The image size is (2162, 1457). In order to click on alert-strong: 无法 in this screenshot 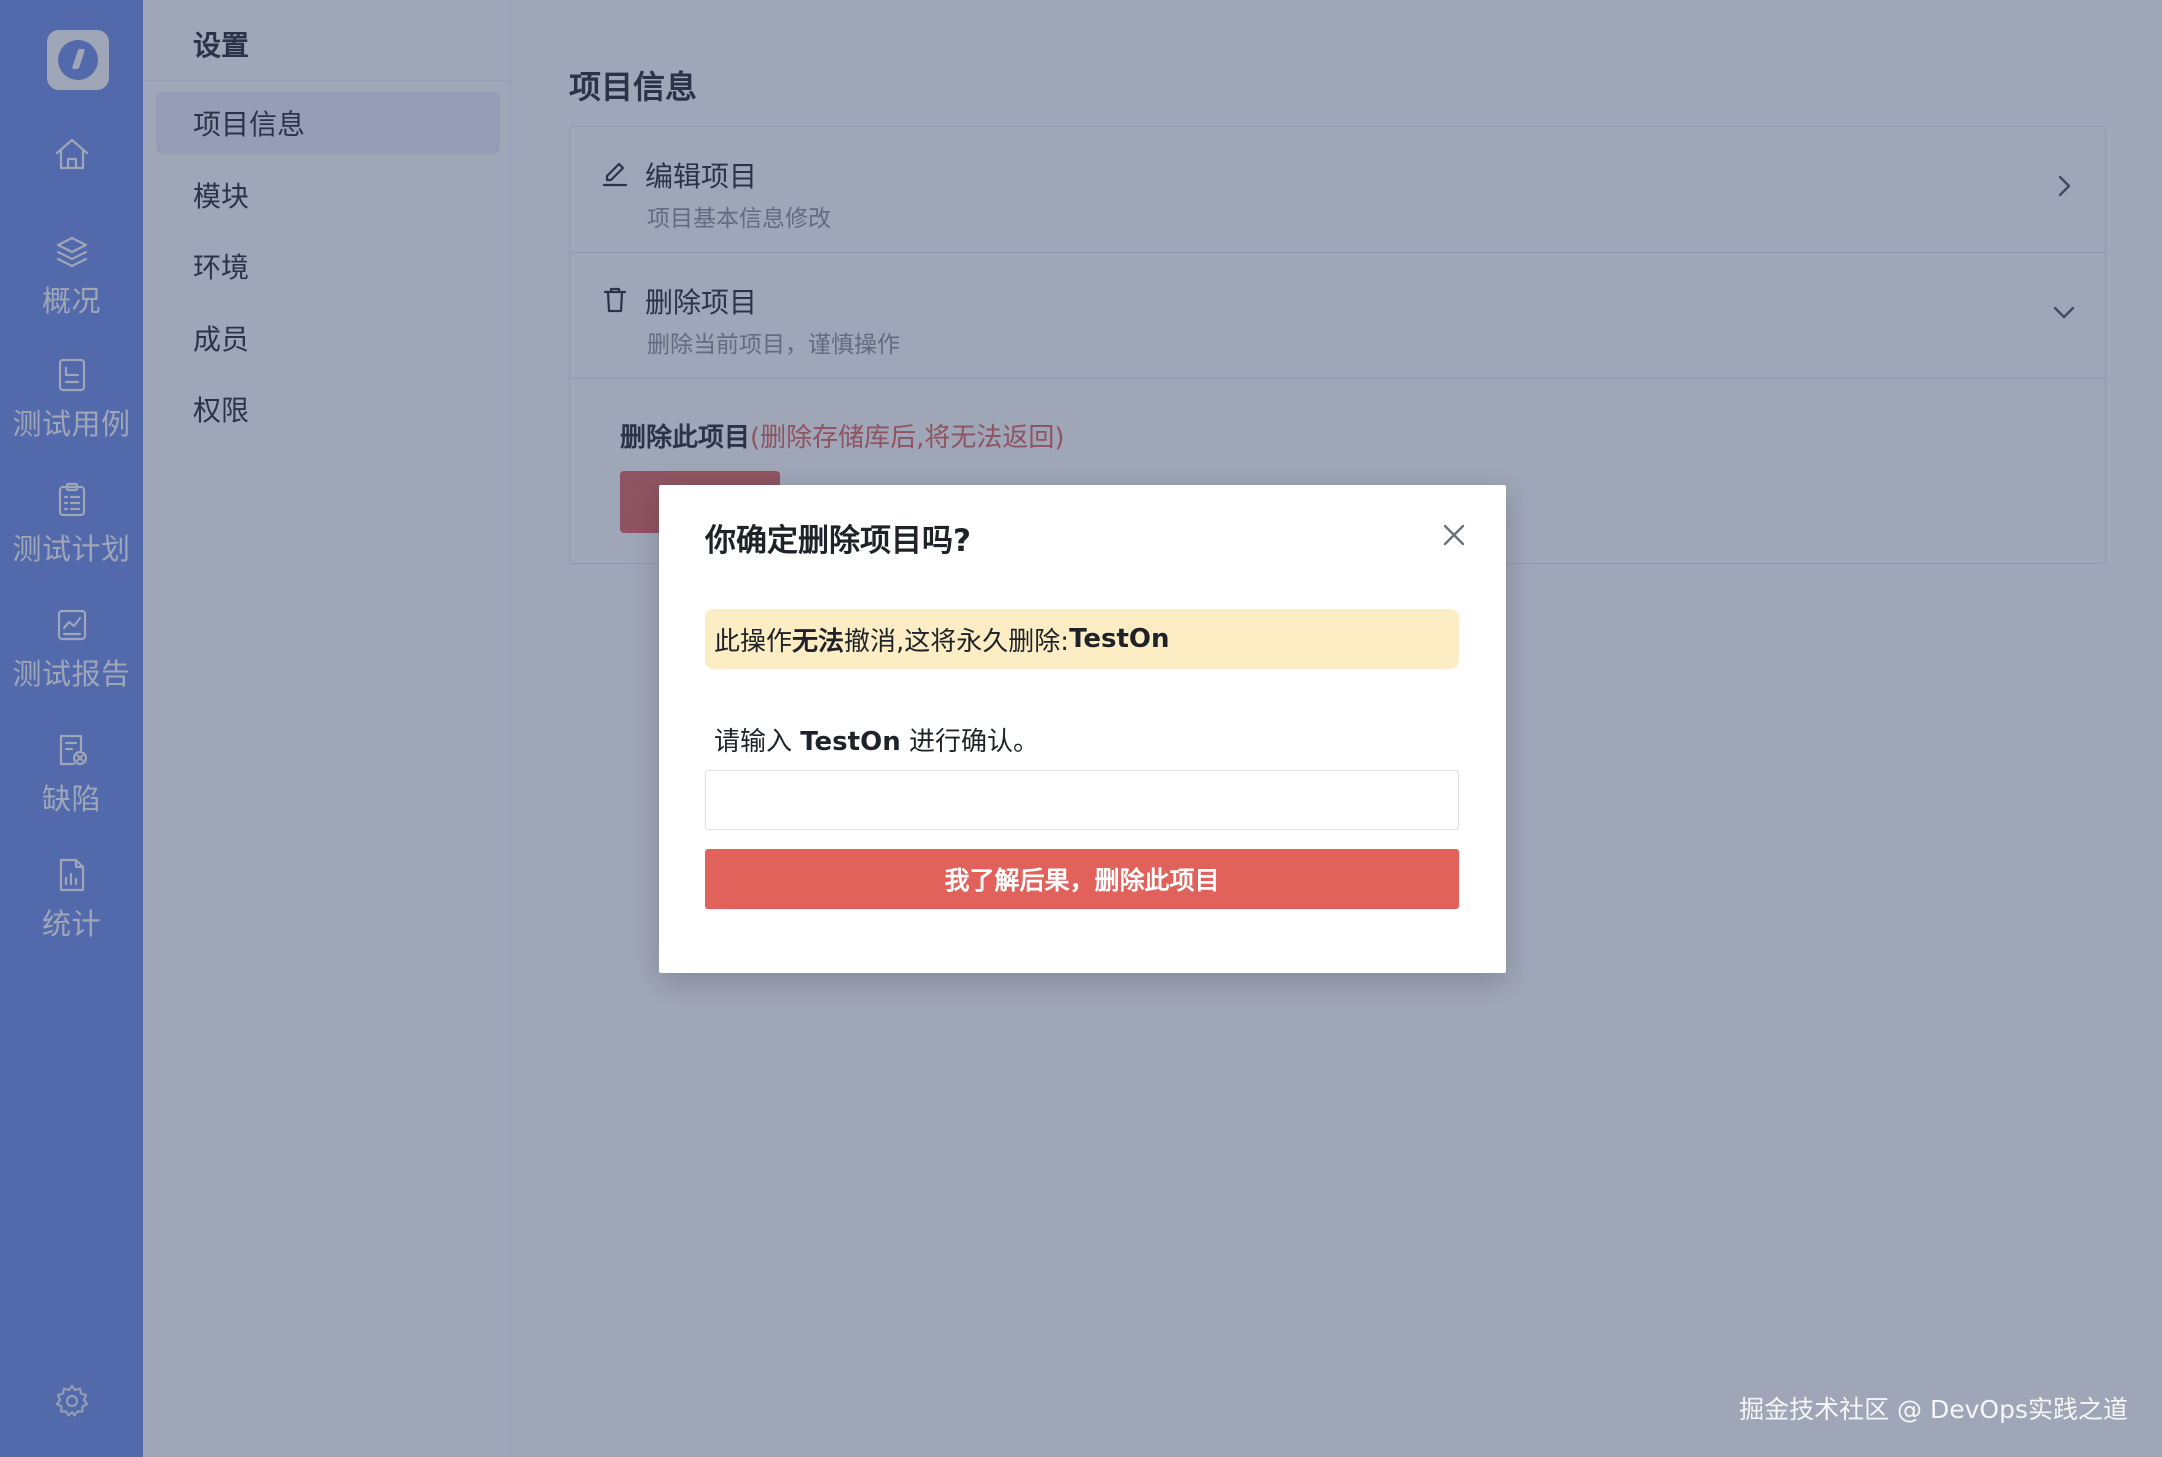, I will do `click(818, 641)`.